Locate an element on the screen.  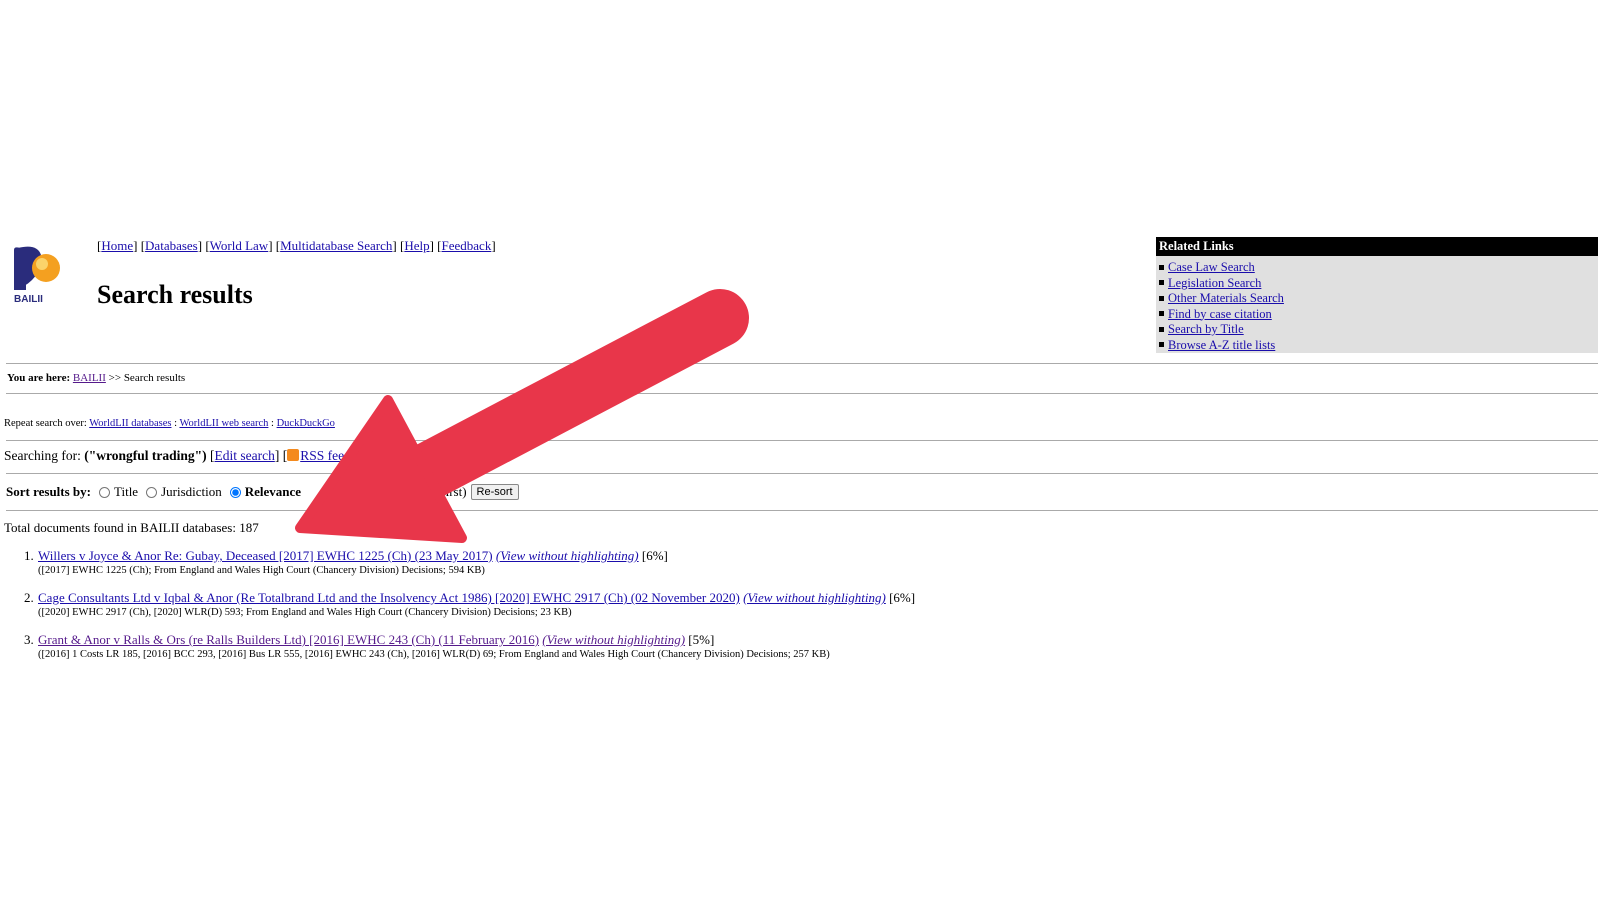
sort-title-radio is located at coordinates (104, 492).